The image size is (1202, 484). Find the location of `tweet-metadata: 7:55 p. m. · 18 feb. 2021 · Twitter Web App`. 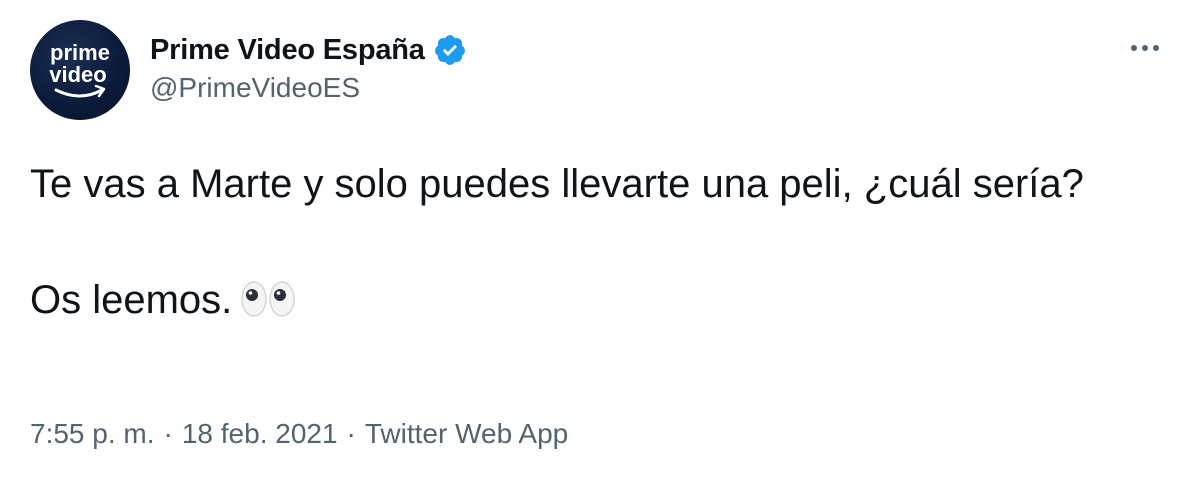

tweet-metadata: 7:55 p. m. · 18 feb. 2021 · Twitter Web App is located at coordinates (299, 434).